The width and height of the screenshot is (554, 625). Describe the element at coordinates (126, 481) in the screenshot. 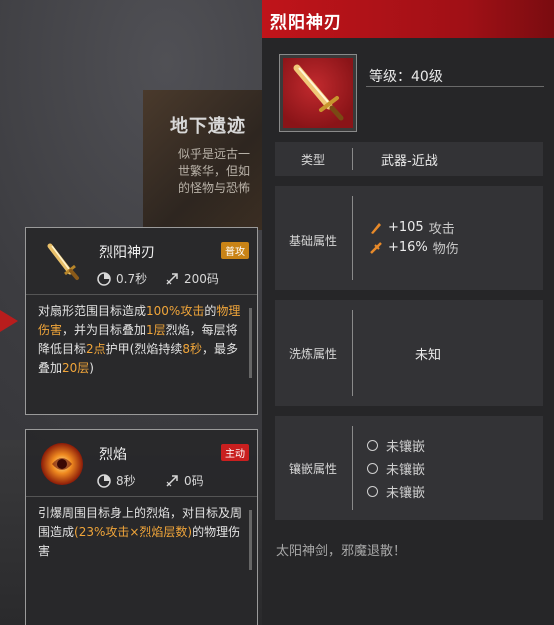

I see `skill-cooldown-value: 8秒` at that location.